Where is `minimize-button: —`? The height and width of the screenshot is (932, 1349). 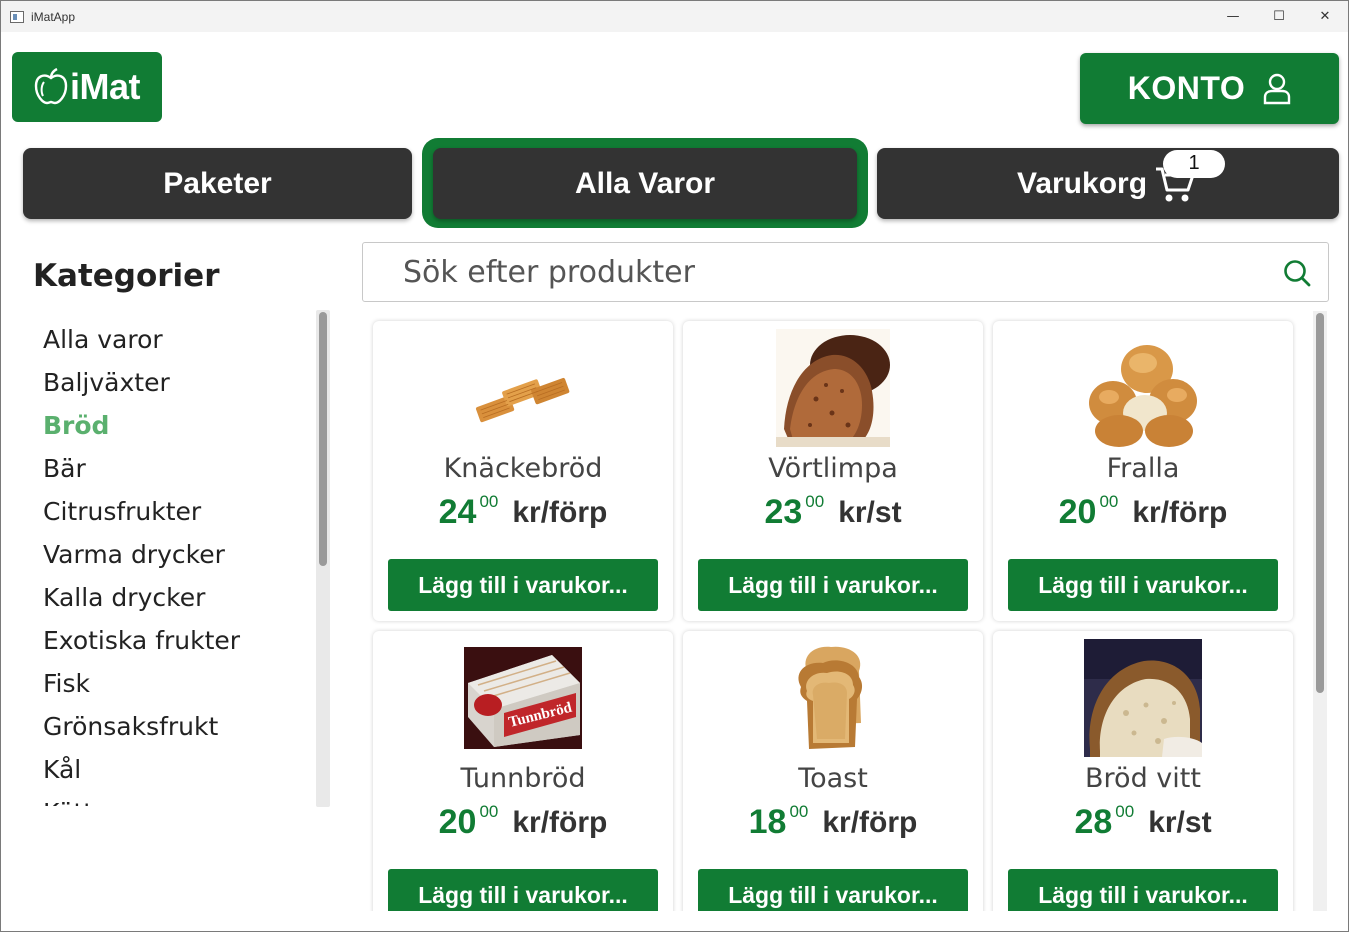 minimize-button: — is located at coordinates (1233, 16).